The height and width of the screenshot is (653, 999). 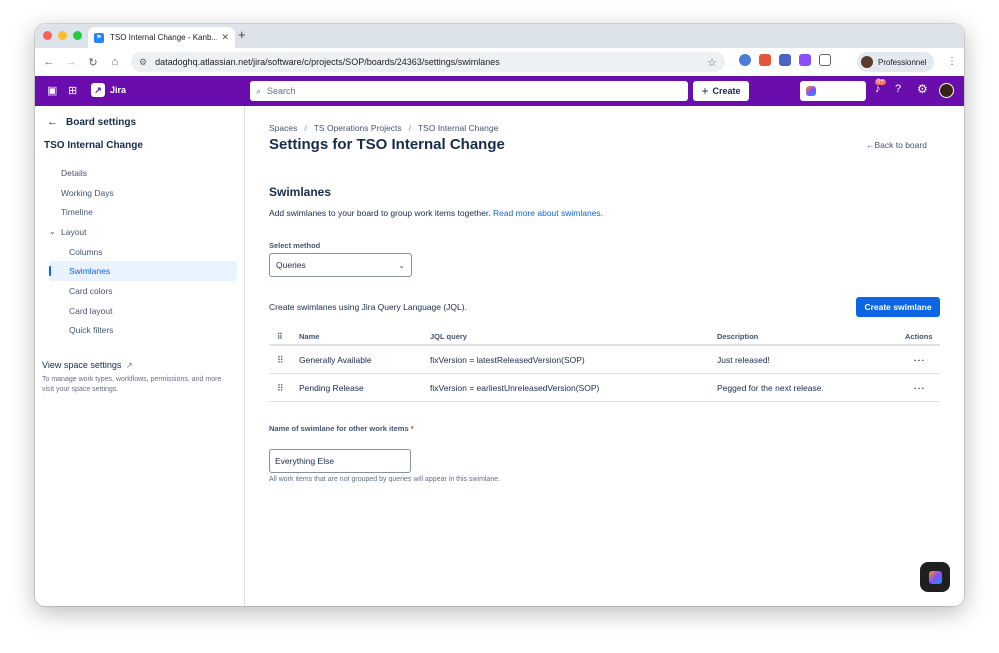 I want to click on help-icon: ?, so click(x=898, y=89).